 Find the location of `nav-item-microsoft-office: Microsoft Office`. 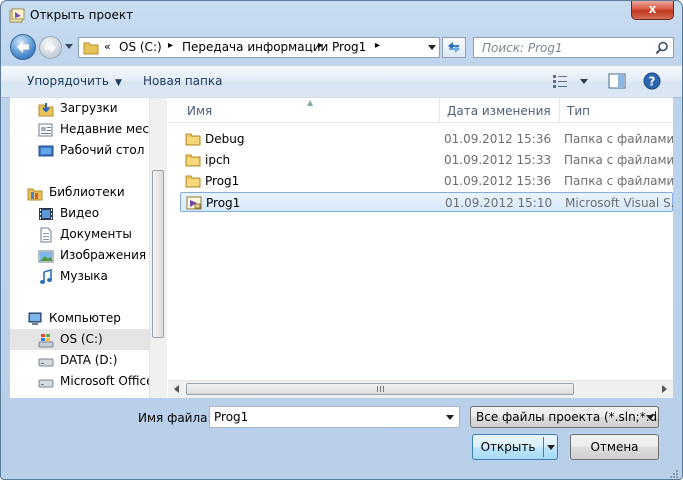

nav-item-microsoft-office: Microsoft Office is located at coordinates (79, 381).